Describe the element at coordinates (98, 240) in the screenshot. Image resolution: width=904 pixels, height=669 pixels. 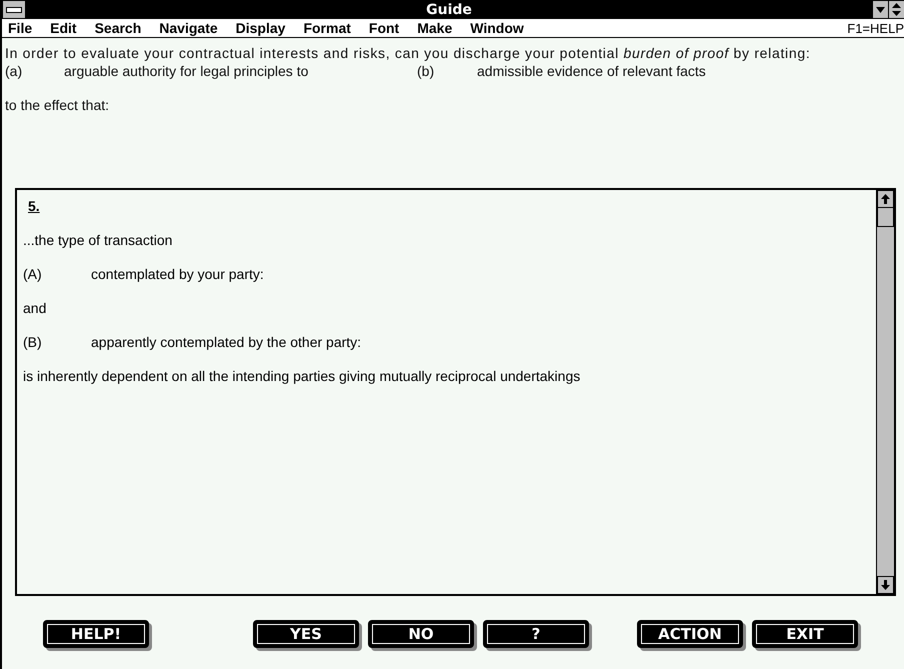
I see `content-text: ...the type of transaction` at that location.